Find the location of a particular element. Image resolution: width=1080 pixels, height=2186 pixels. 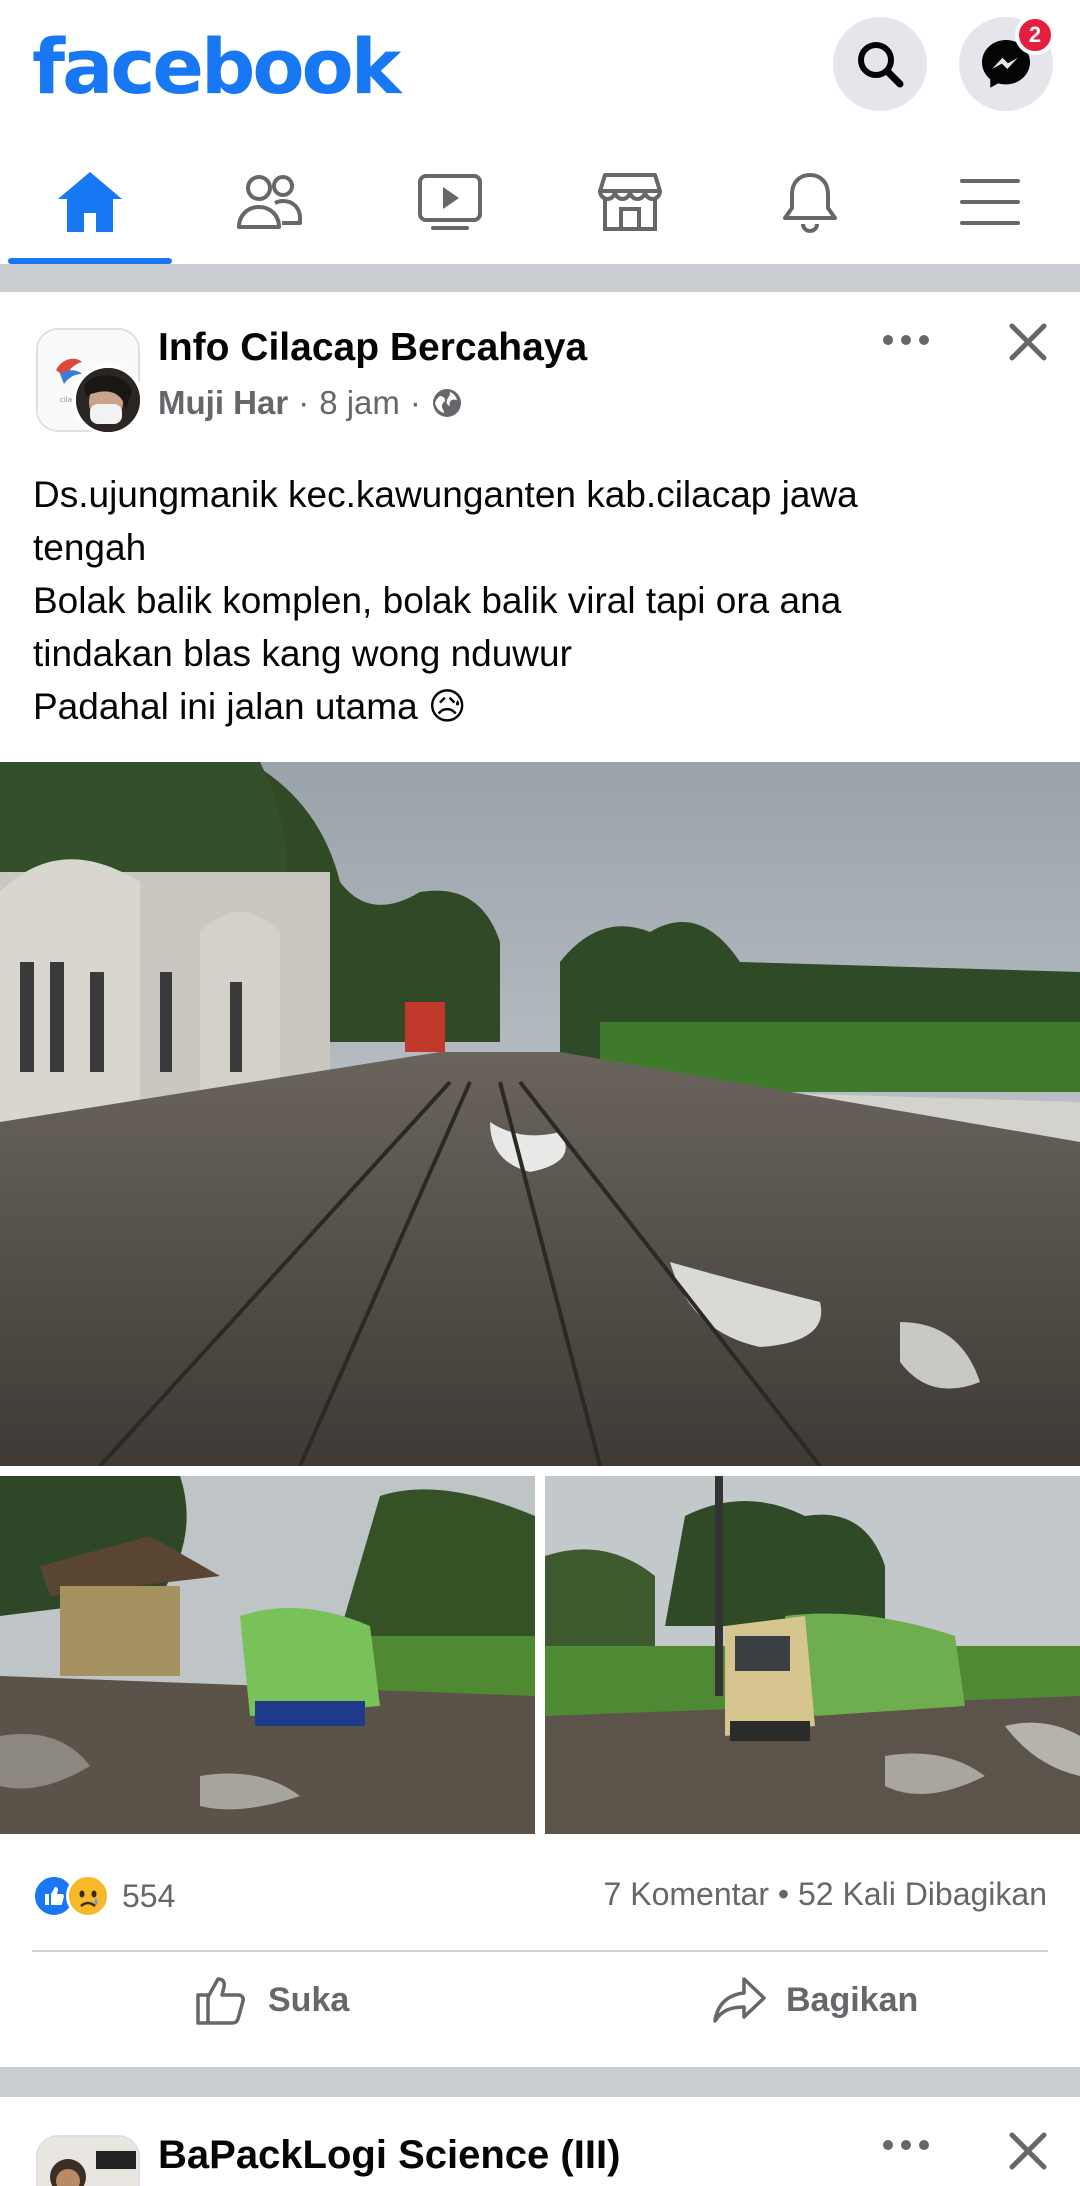

tab-watch is located at coordinates (450, 202).